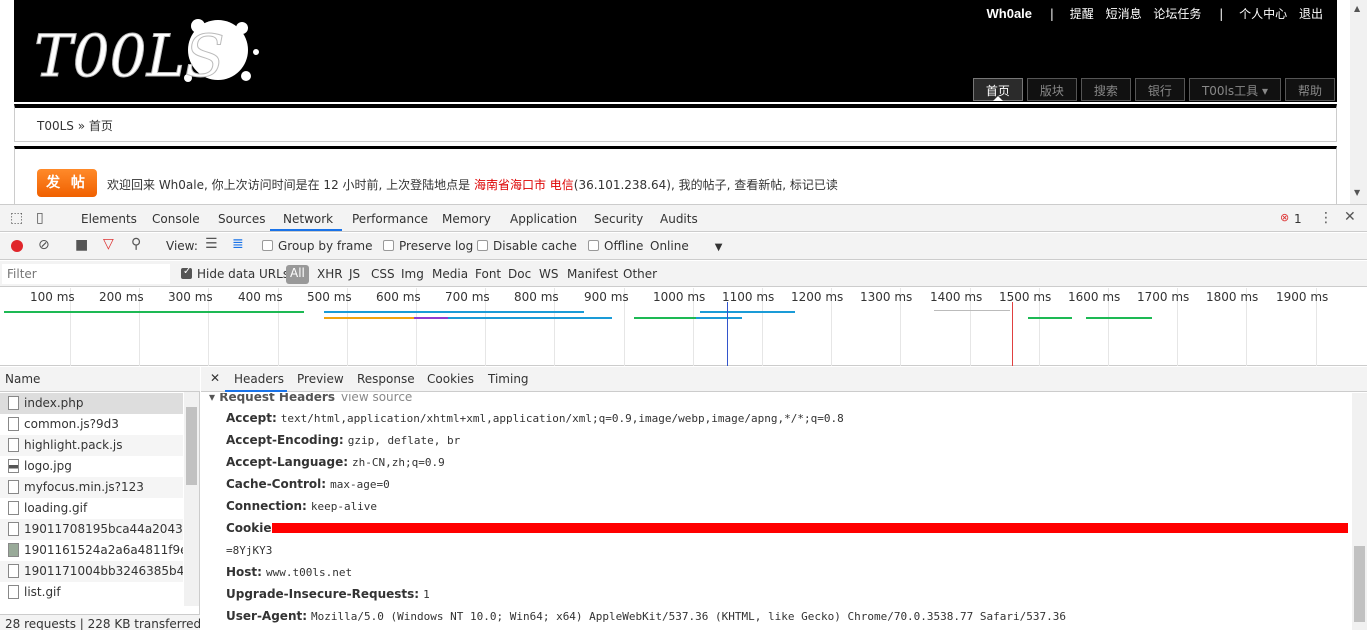 The width and height of the screenshot is (1367, 630). Describe the element at coordinates (308, 219) in the screenshot. I see `tab-network: Network` at that location.